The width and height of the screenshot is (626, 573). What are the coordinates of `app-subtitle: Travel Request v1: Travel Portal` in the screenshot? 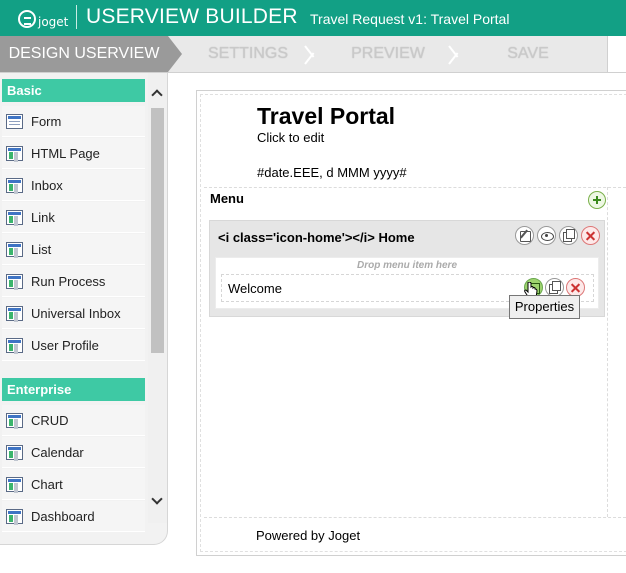 It's located at (410, 19).